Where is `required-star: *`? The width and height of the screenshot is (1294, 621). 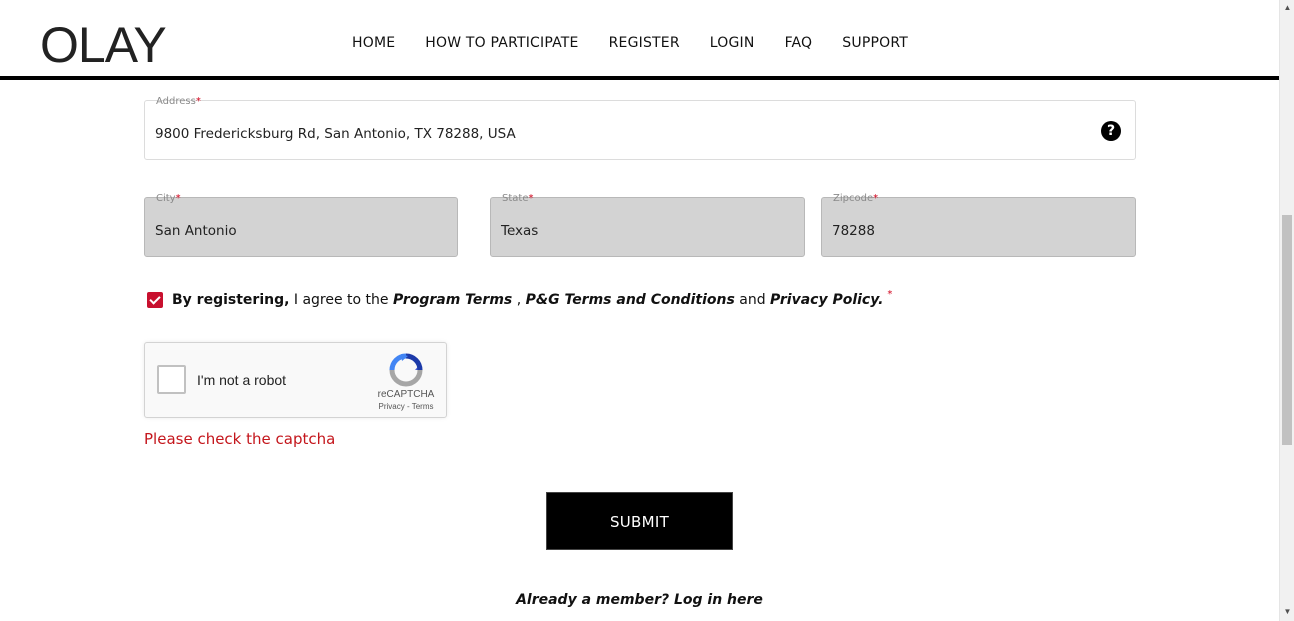 required-star: * is located at coordinates (890, 294).